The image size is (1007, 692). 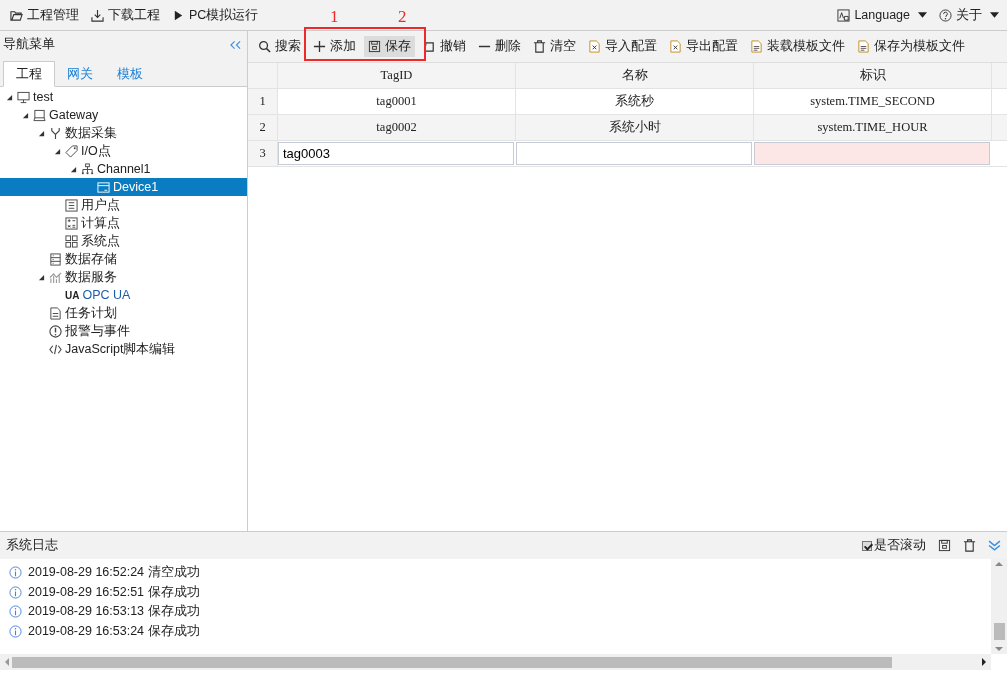 What do you see at coordinates (444, 46) in the screenshot?
I see `toolbar-button: 撤销` at bounding box center [444, 46].